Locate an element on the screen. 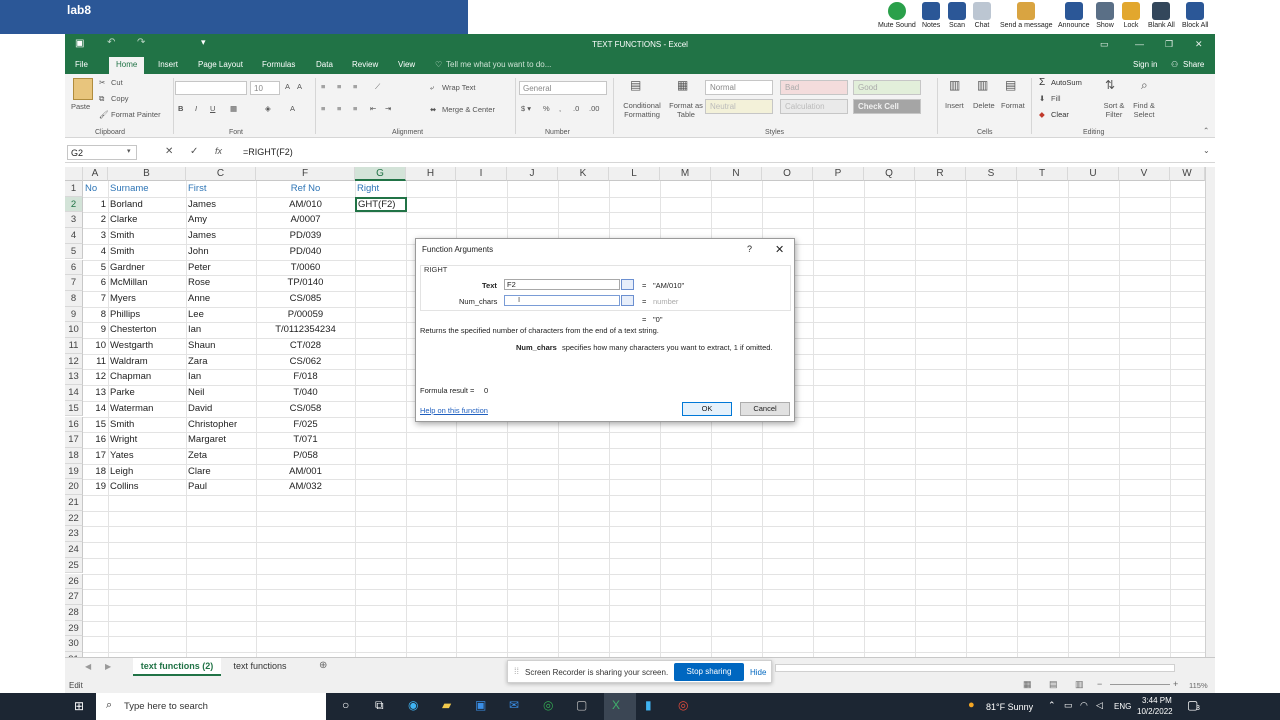 This screenshot has width=1280, height=720. cell-no: 19 is located at coordinates (95, 487).